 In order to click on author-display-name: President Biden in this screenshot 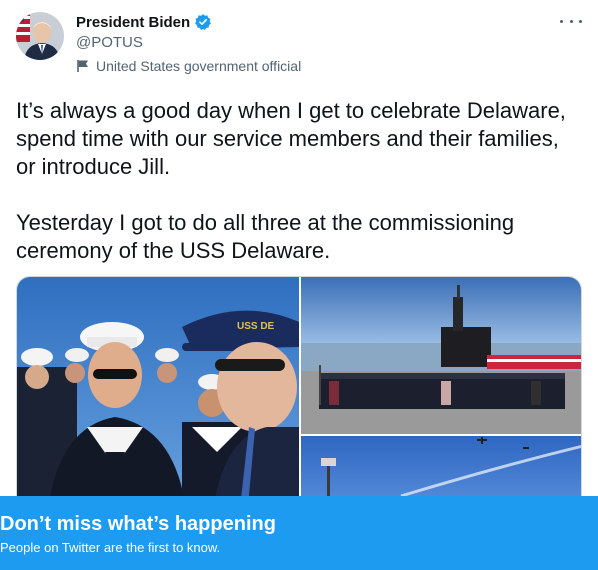, I will do `click(133, 22)`.